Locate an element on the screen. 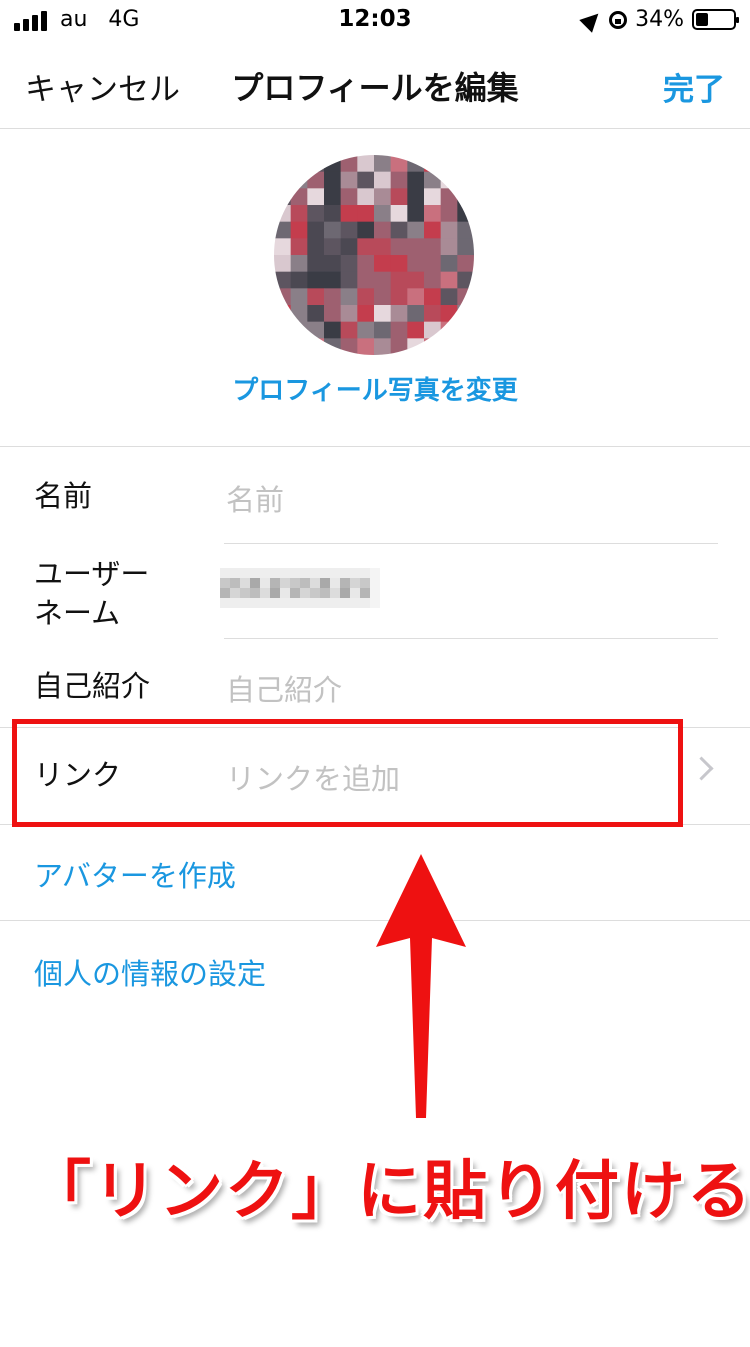 Image resolution: width=750 pixels, height=1347 pixels. status-bar: au 4G 12:03 34% is located at coordinates (375, 20).